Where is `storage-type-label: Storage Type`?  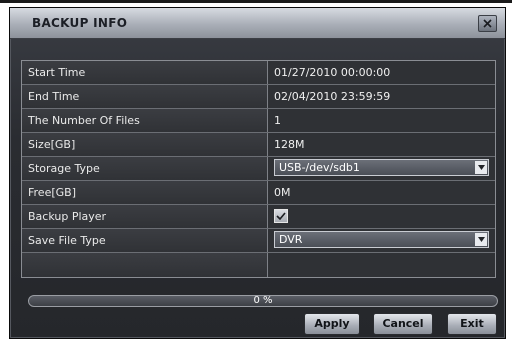
storage-type-label: Storage Type is located at coordinates (145, 168).